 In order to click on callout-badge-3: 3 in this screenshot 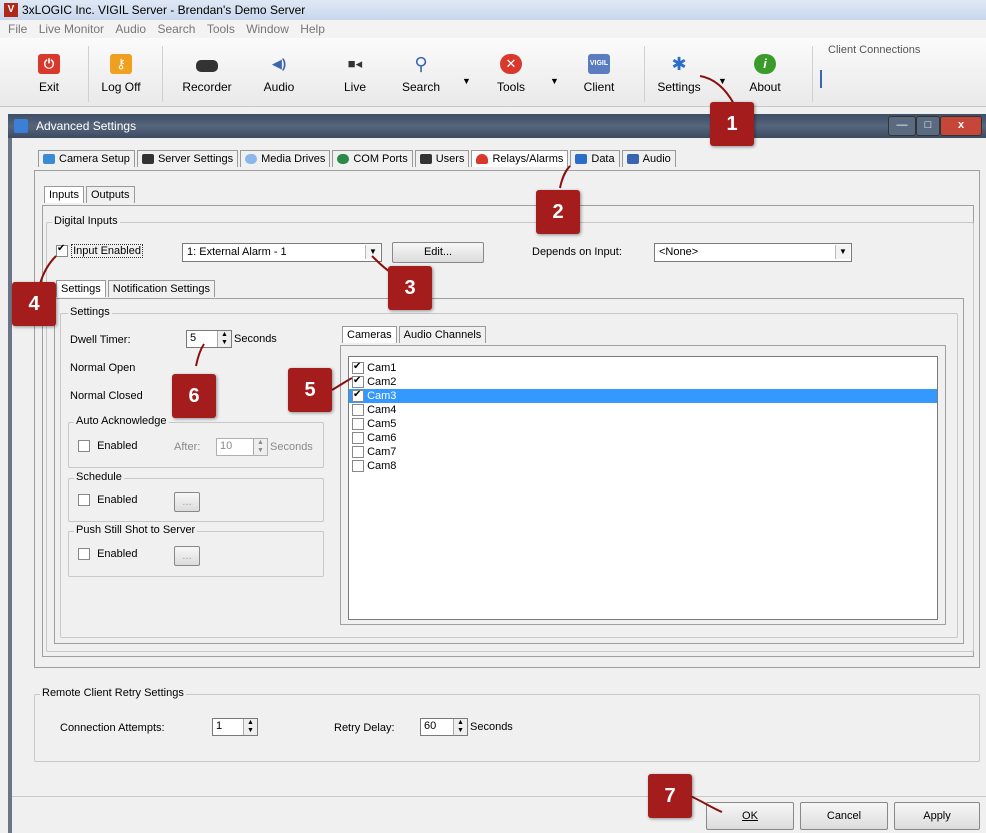, I will do `click(410, 288)`.